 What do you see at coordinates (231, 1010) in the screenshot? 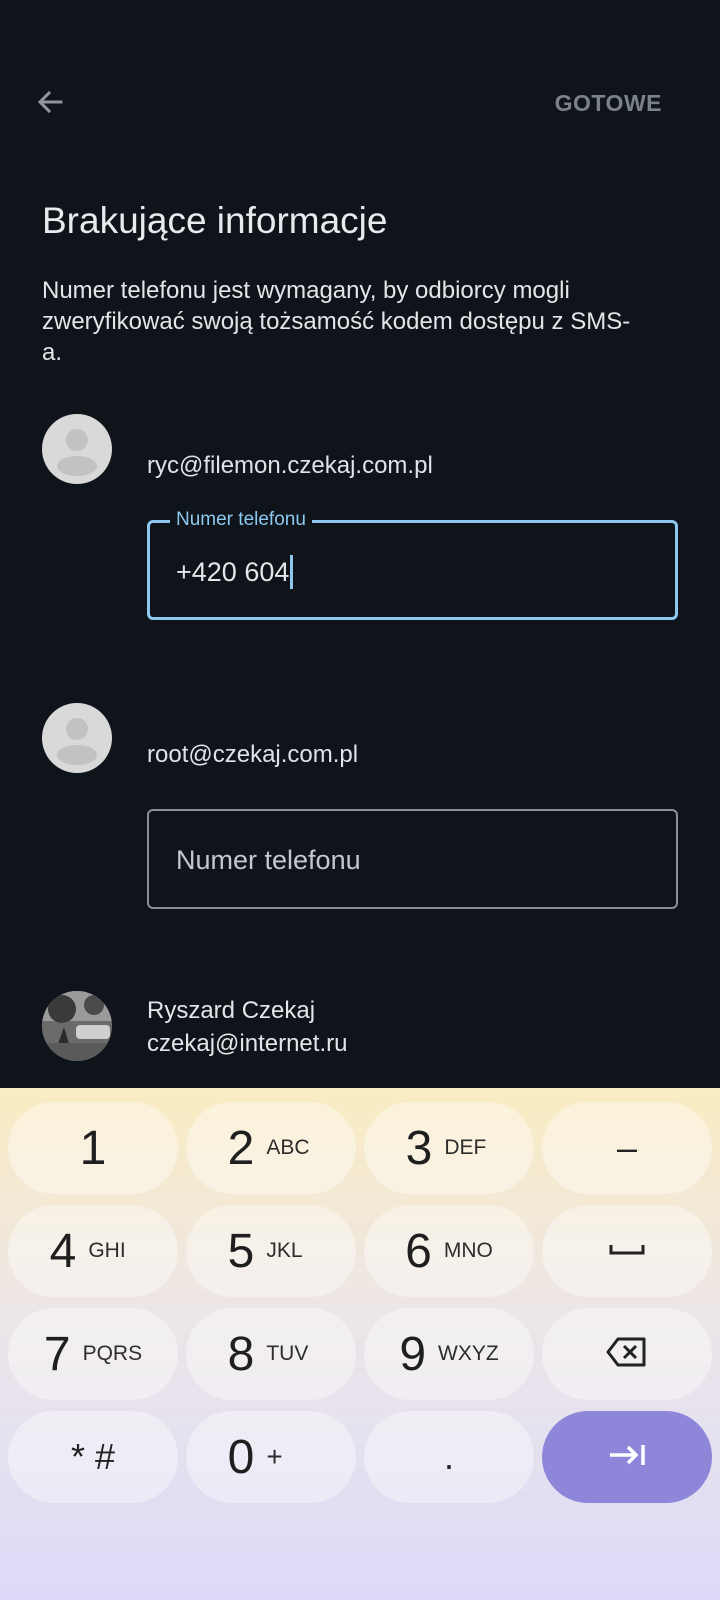
I see `contact-name: Ryszard Czekaj` at bounding box center [231, 1010].